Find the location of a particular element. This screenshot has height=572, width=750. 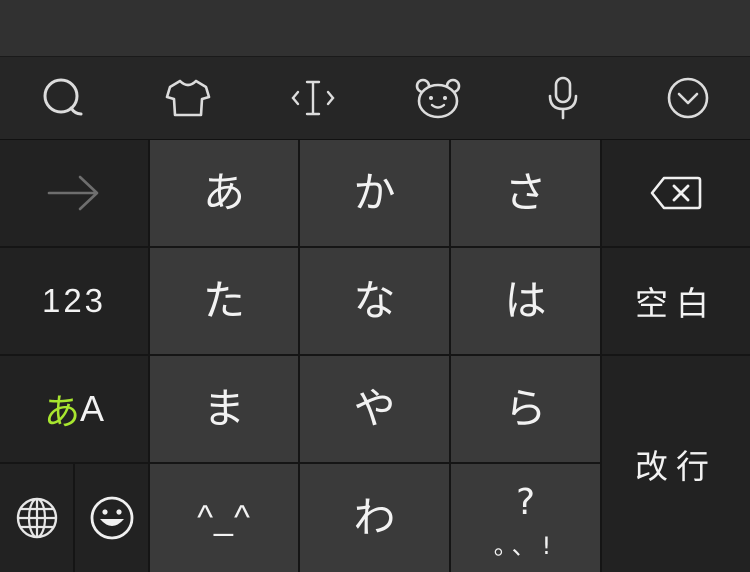

hide-keyboard-button is located at coordinates (687, 98).